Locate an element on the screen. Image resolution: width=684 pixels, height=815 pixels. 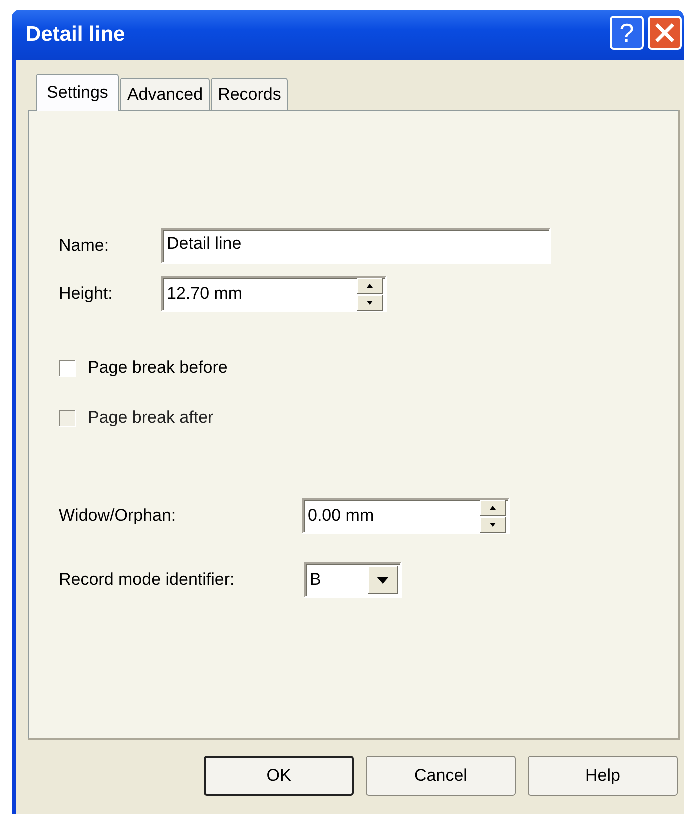
tab: Advanced is located at coordinates (165, 94).